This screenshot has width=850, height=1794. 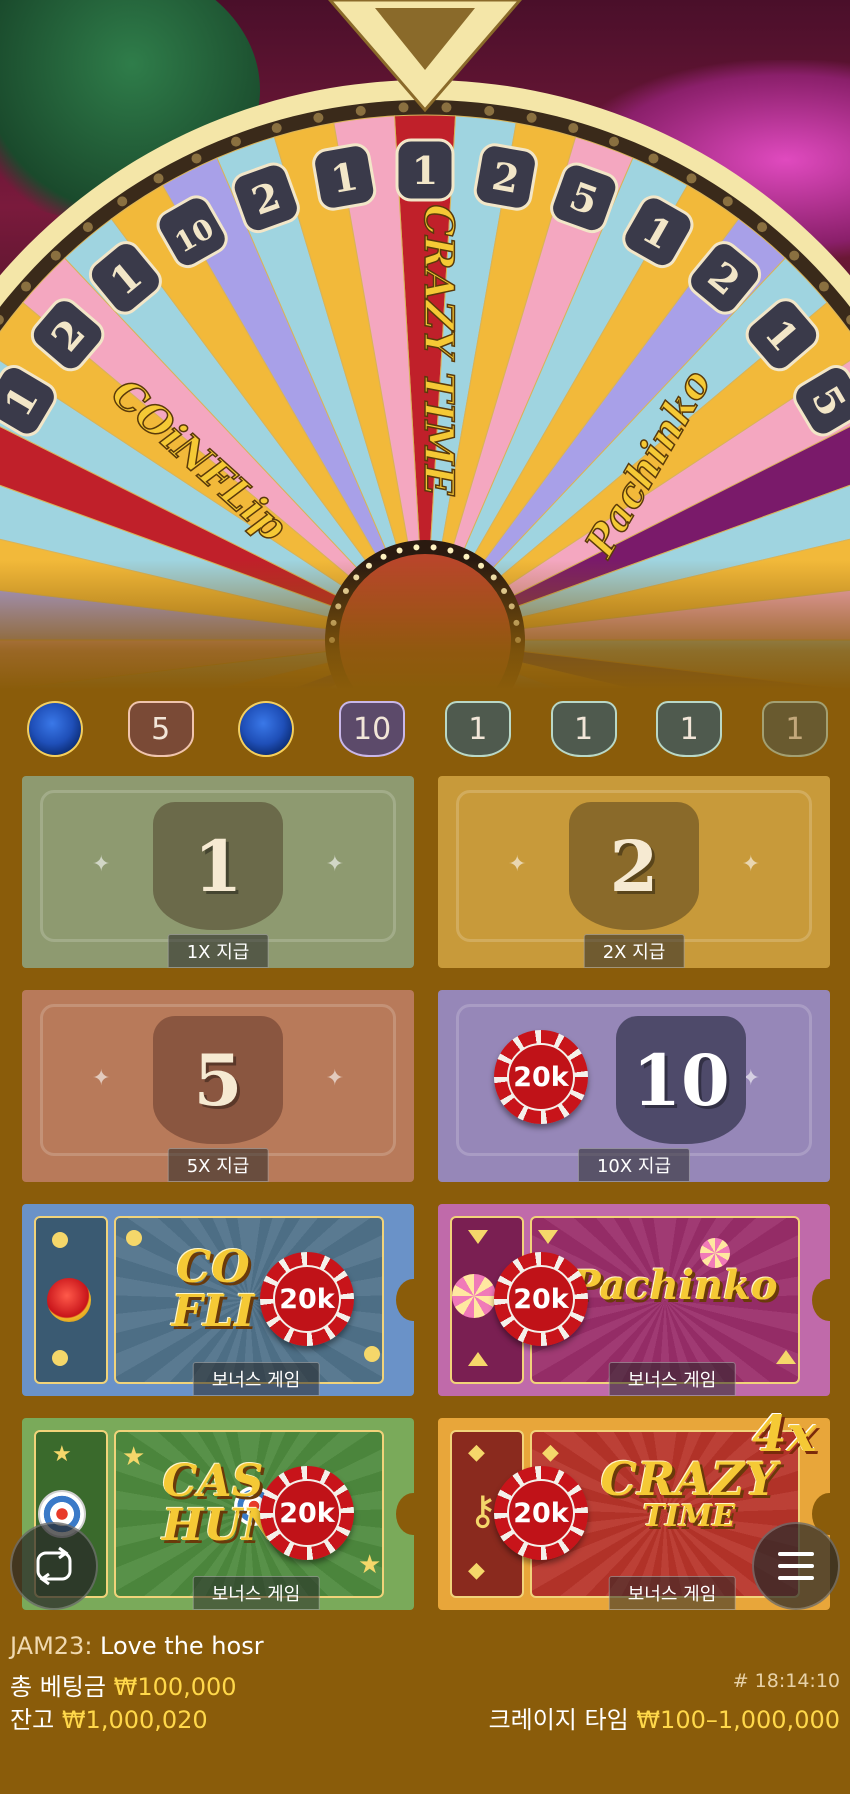 What do you see at coordinates (213, 1267) in the screenshot?
I see `bonus-title-line: CO` at bounding box center [213, 1267].